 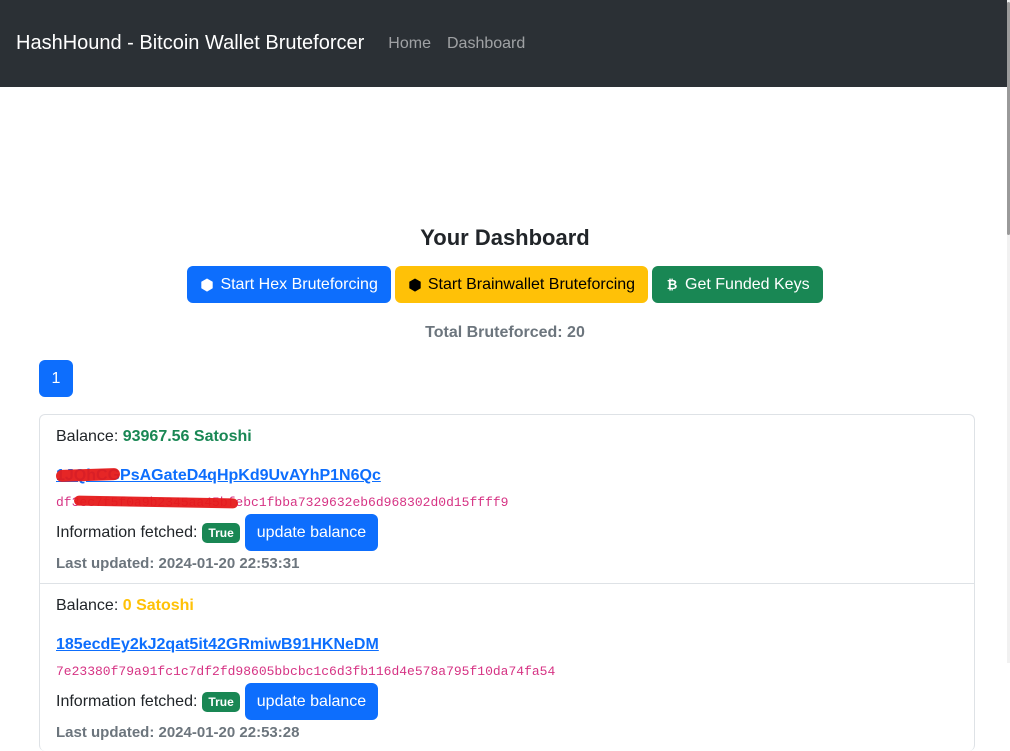 I want to click on wallet-address-link: 185ecdEy2kJ2qat5it42GRmiwB91HKNeDM, so click(x=217, y=645).